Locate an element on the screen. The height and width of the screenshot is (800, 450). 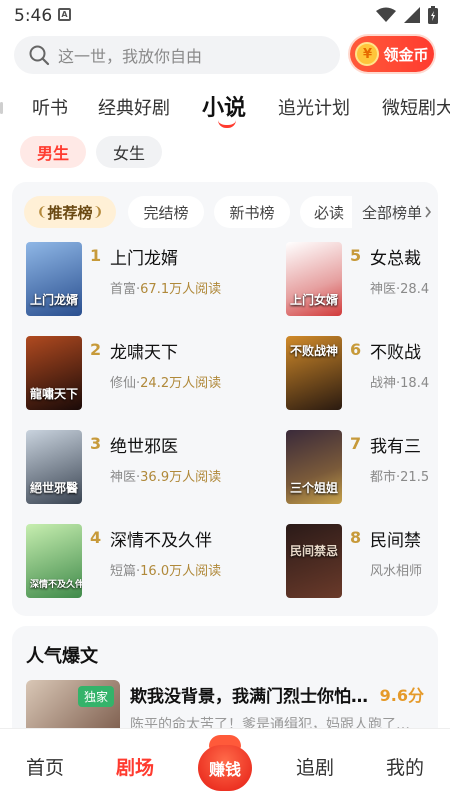
book-cover-title: 民间禁忌 is located at coordinates (314, 551).